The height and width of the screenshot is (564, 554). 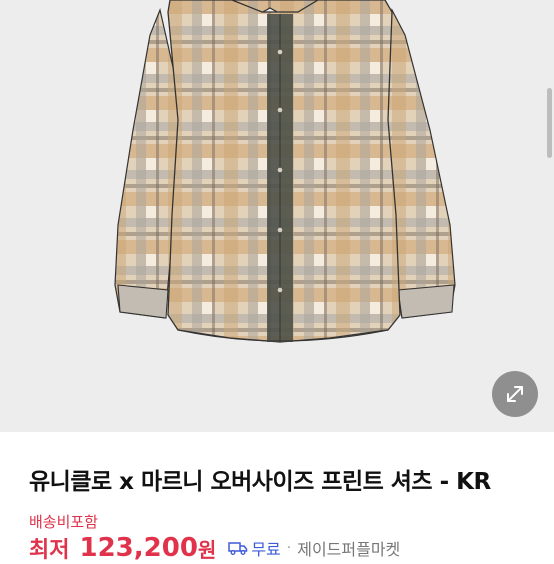 I want to click on free-delivery-label: 무료, so click(x=266, y=549).